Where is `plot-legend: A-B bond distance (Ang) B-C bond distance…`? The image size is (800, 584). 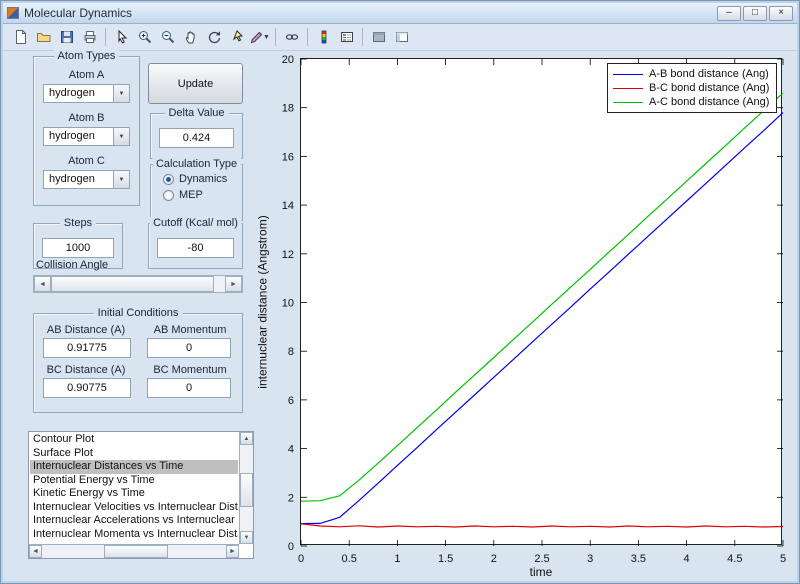 plot-legend: A-B bond distance (Ang) B-C bond distance… is located at coordinates (692, 88).